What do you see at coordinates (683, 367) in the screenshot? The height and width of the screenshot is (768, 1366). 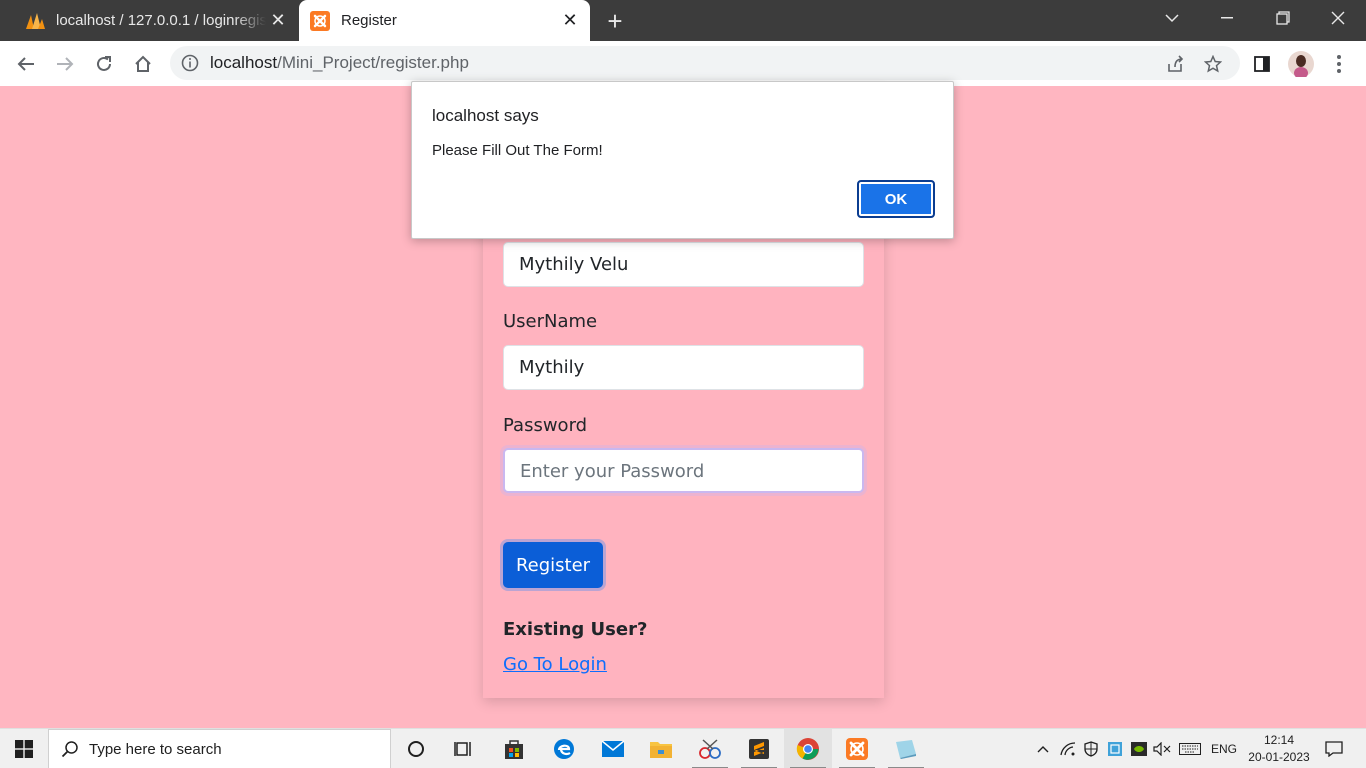 I see `username-input: Mythily` at bounding box center [683, 367].